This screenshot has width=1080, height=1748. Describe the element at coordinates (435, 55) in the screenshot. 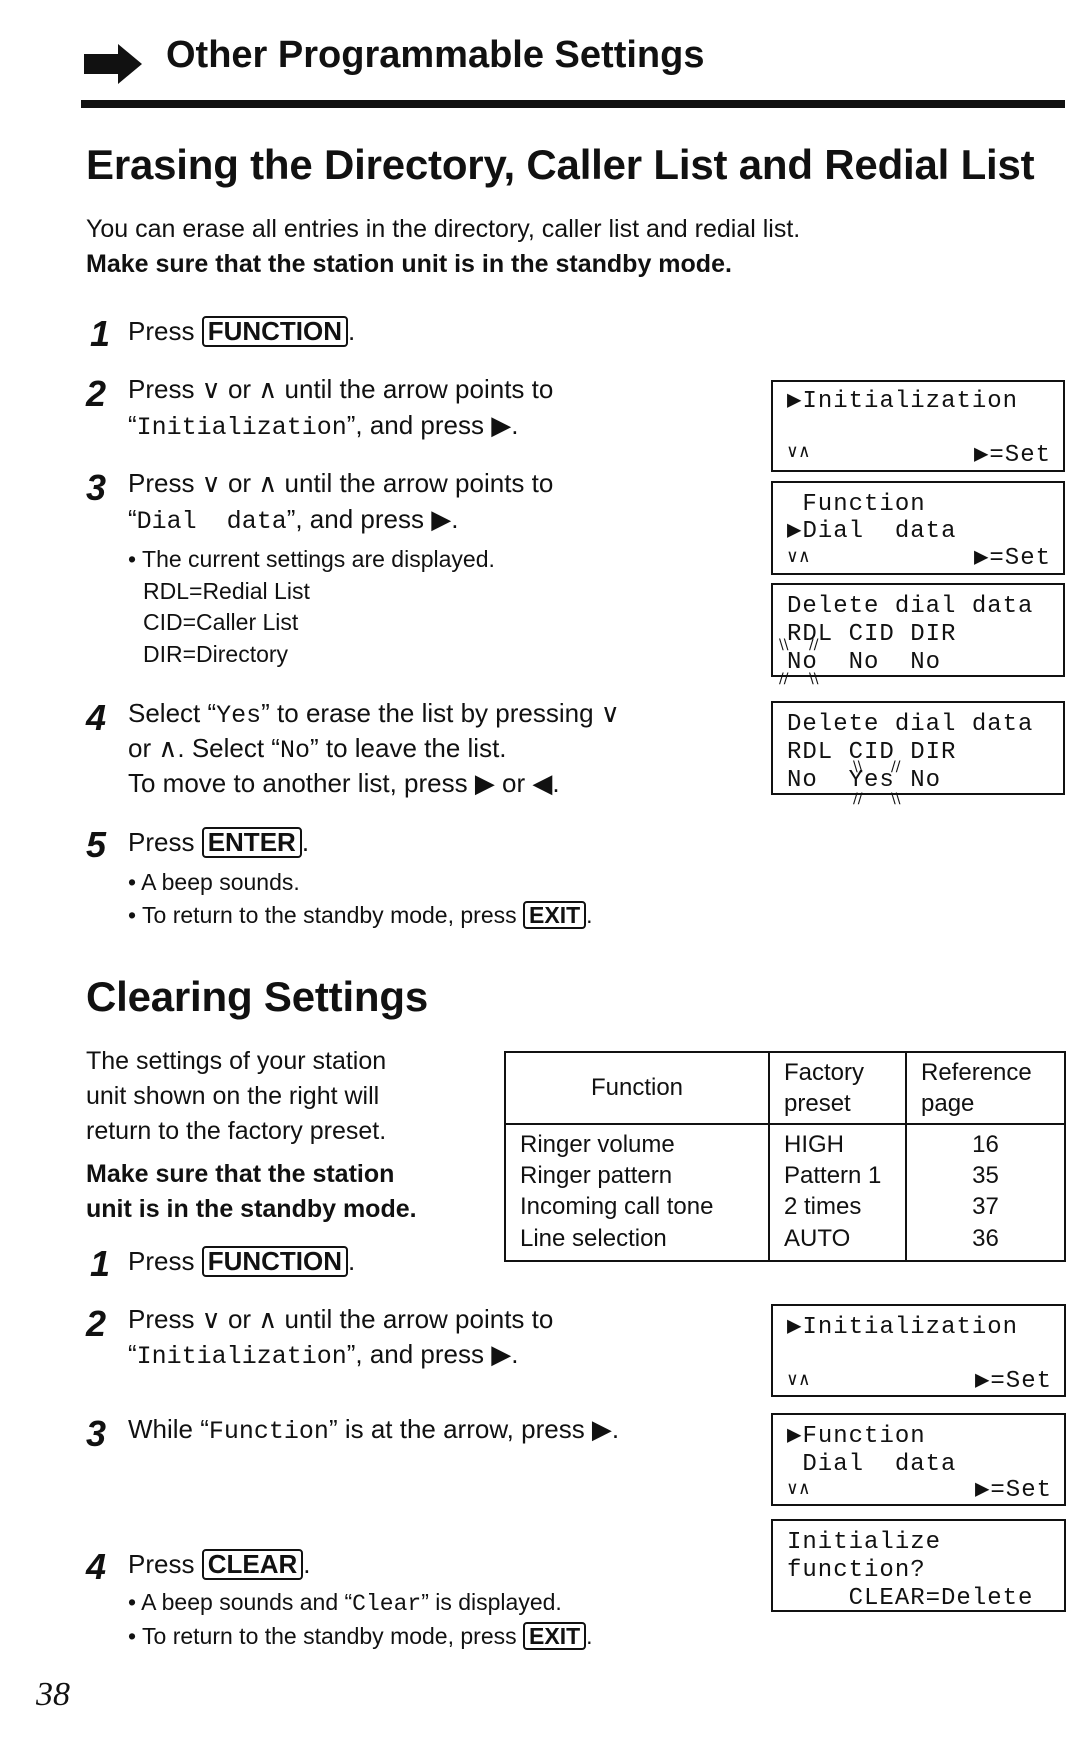

I see `section-header-title: Other Programmable Settings` at that location.